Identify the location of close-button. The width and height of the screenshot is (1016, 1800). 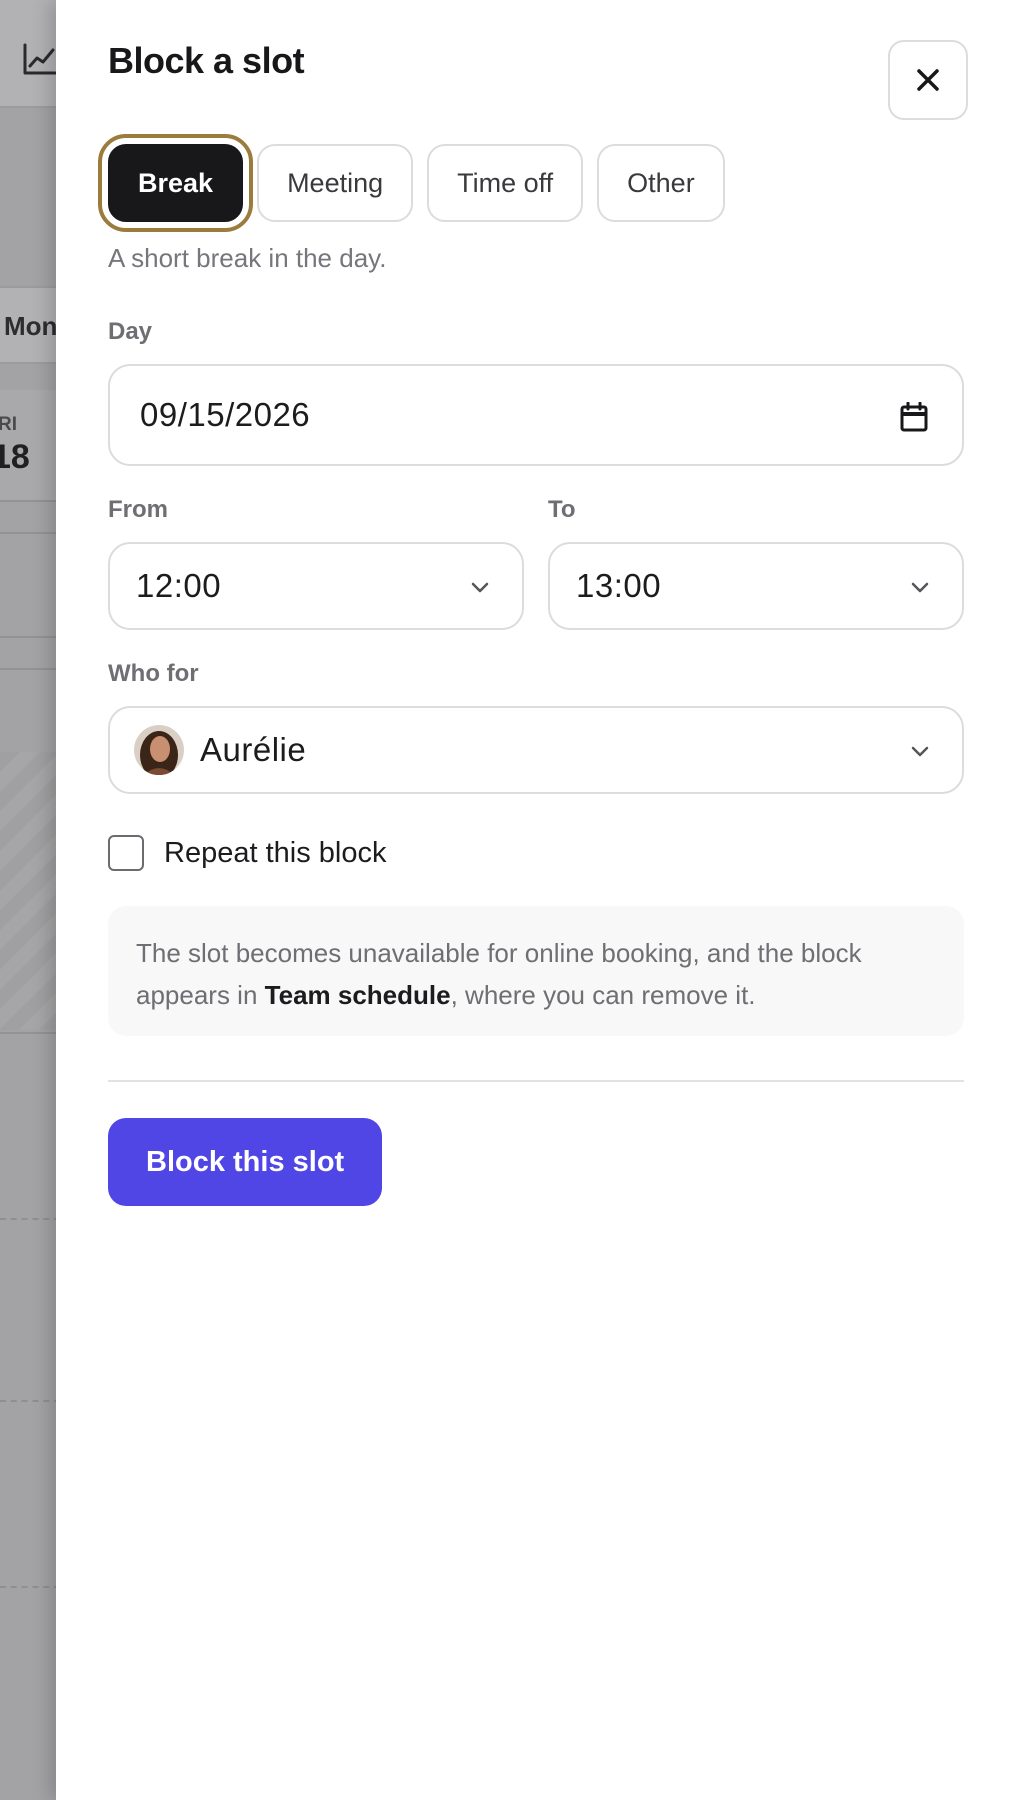
(928, 80).